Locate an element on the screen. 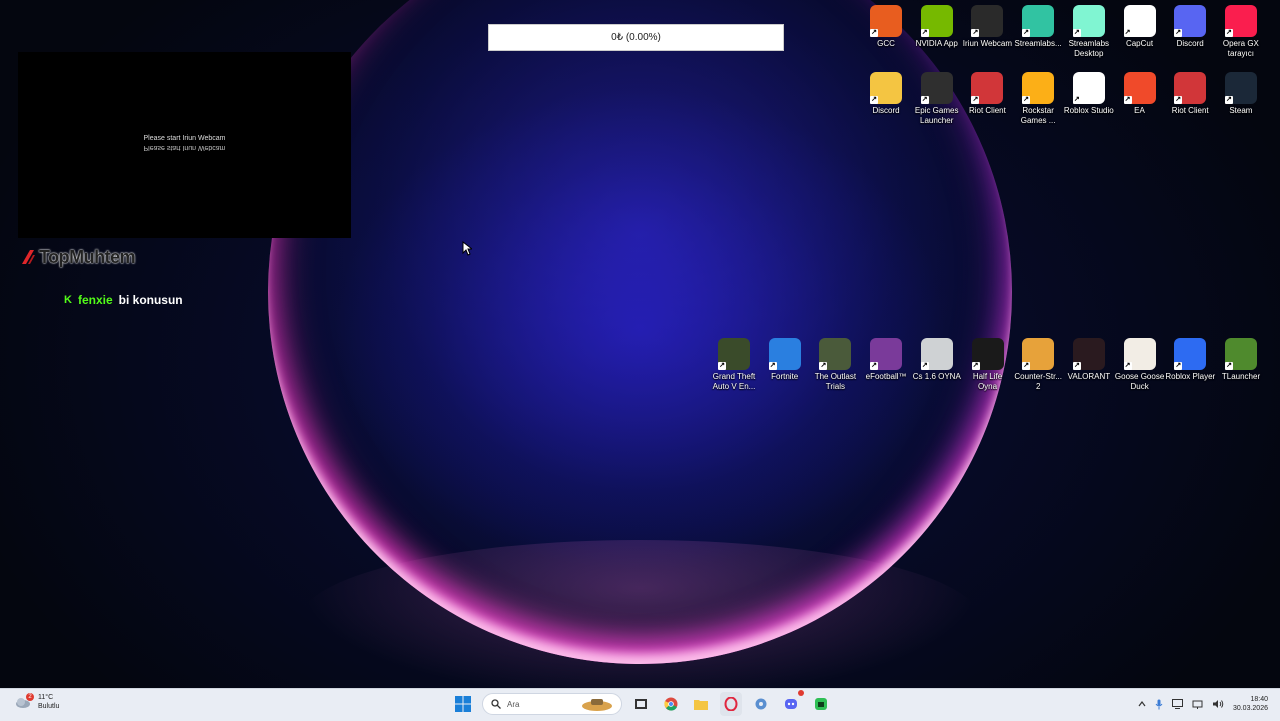 The width and height of the screenshot is (1280, 721). taskbar-chrome is located at coordinates (671, 704).